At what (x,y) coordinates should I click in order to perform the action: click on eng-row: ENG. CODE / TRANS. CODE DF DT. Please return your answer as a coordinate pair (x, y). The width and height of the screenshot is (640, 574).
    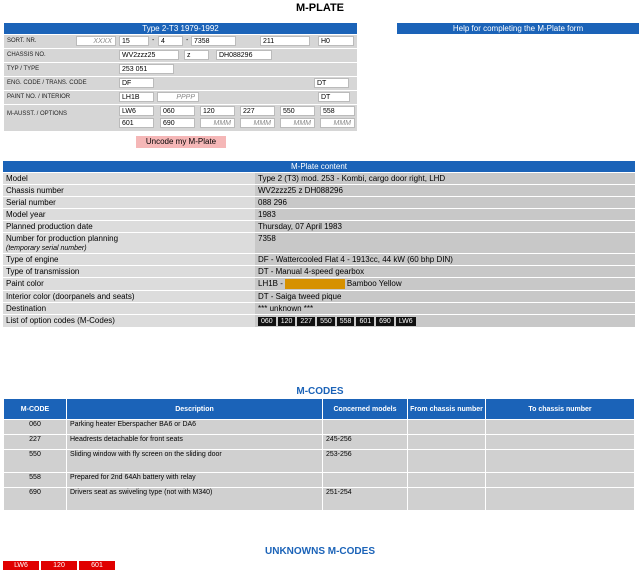
    Looking at the image, I should click on (180, 84).